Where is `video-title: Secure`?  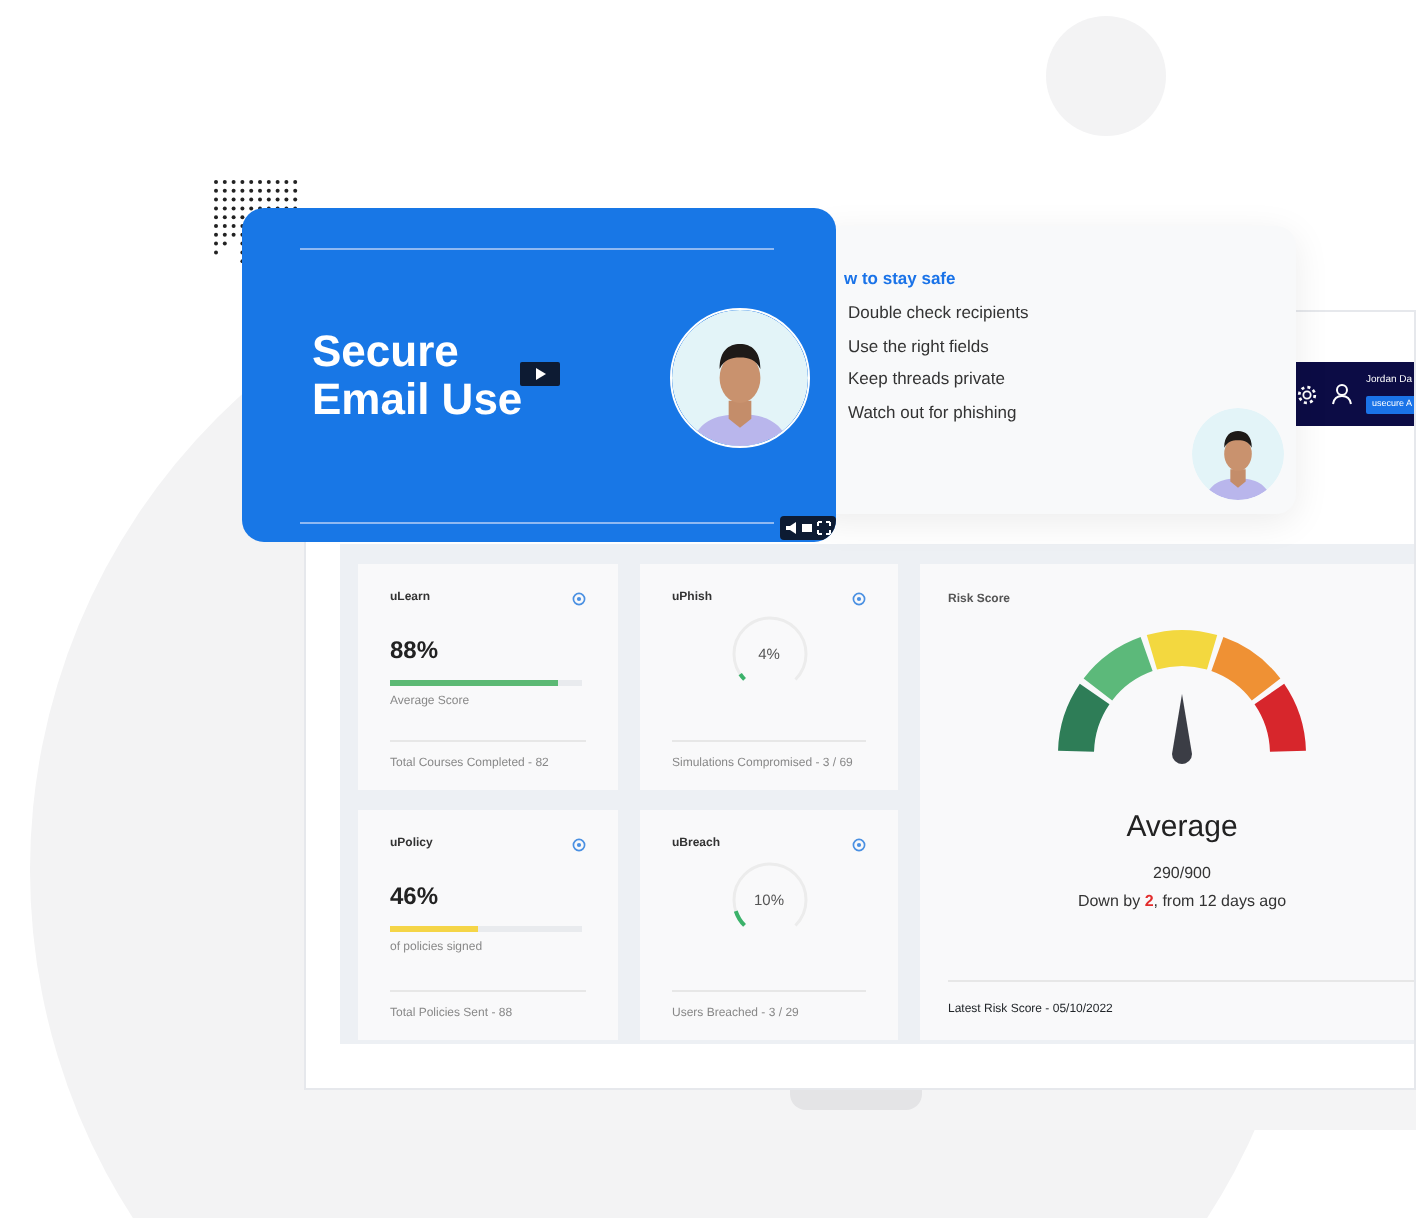
video-title: Secure is located at coordinates (386, 352).